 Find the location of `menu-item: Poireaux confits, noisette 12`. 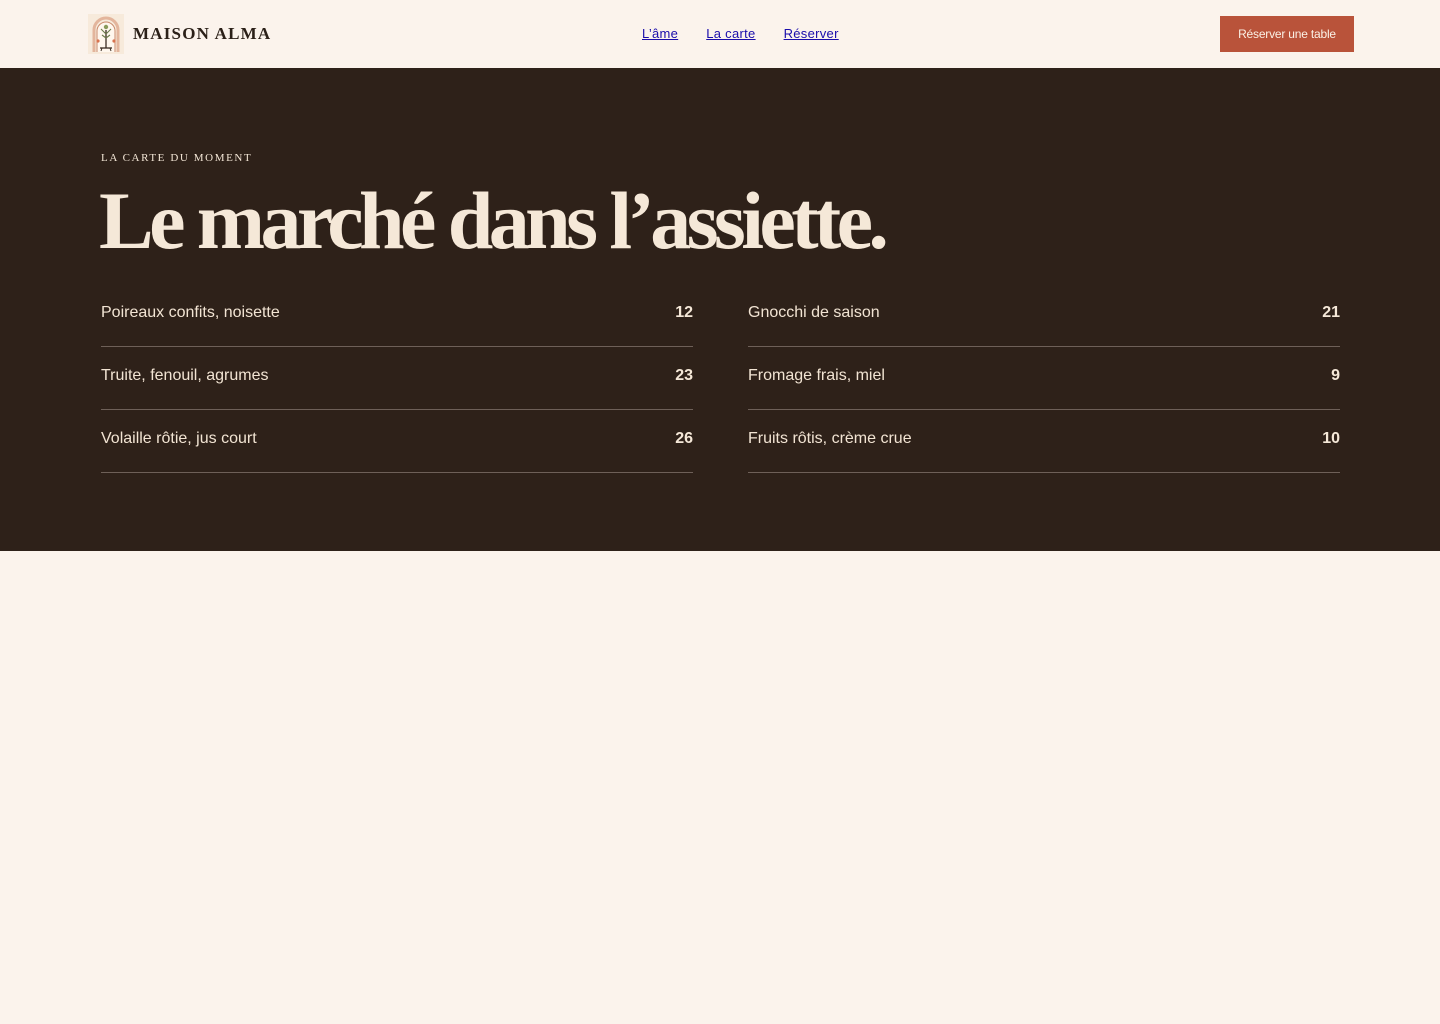

menu-item: Poireaux confits, noisette 12 is located at coordinates (397, 315).